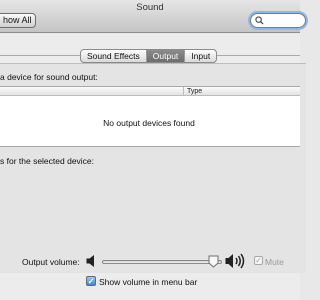  Describe the element at coordinates (213, 261) in the screenshot. I see `volume-slider-knob` at that location.